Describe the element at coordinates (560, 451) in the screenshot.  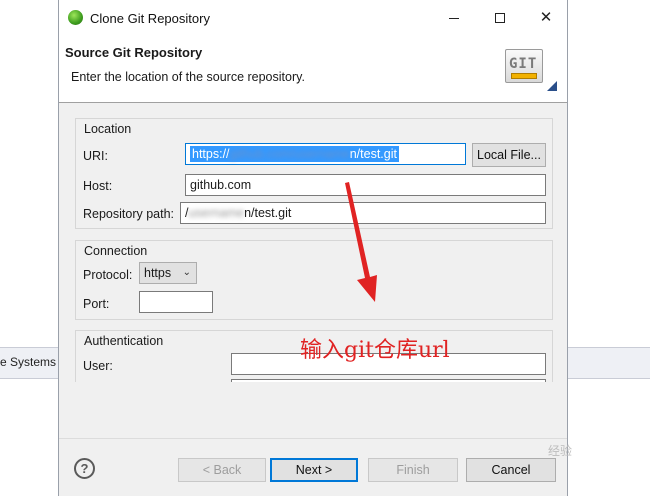
I see `watermark: 经验` at that location.